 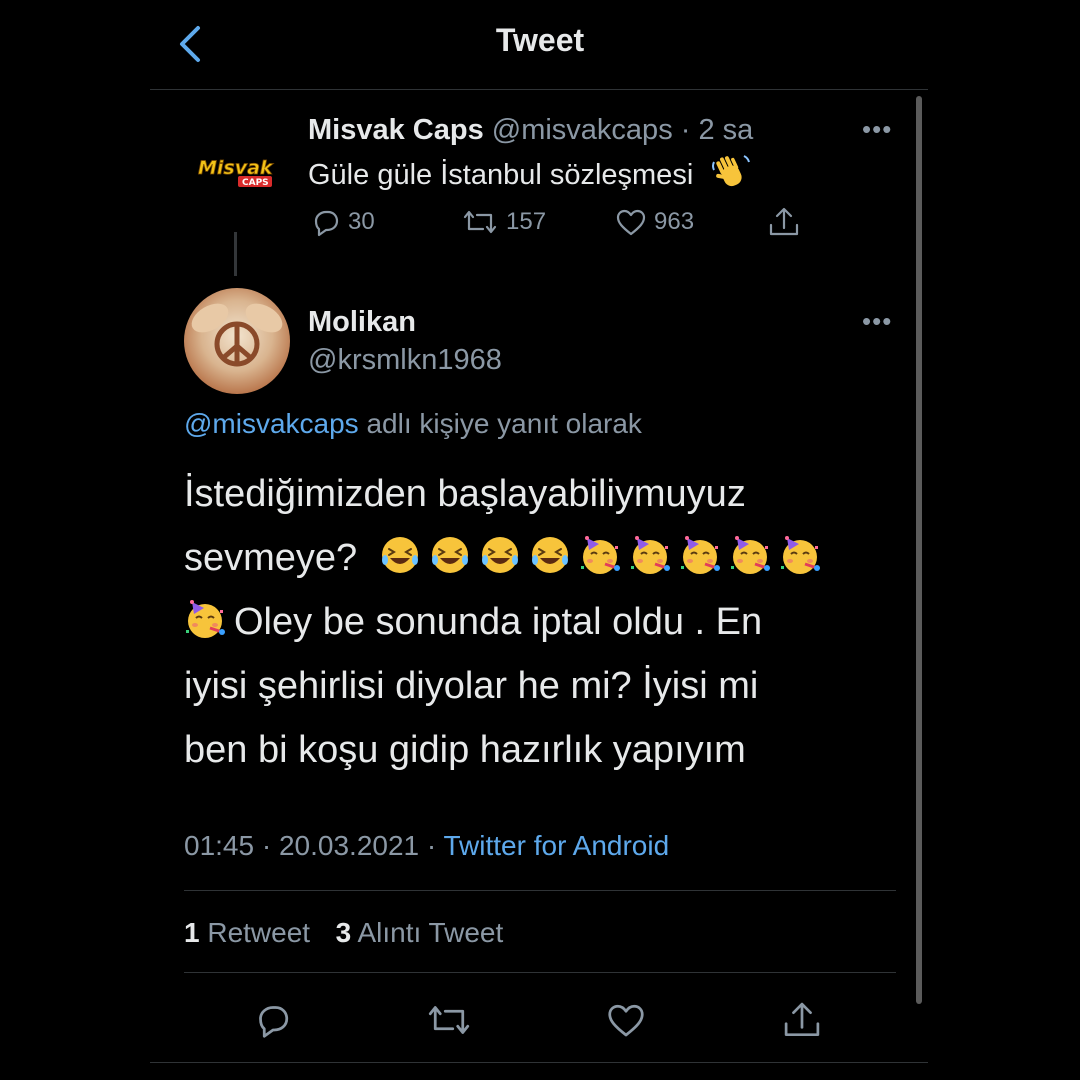 I want to click on tweet-line-2-text: sevmeye?, so click(x=271, y=558).